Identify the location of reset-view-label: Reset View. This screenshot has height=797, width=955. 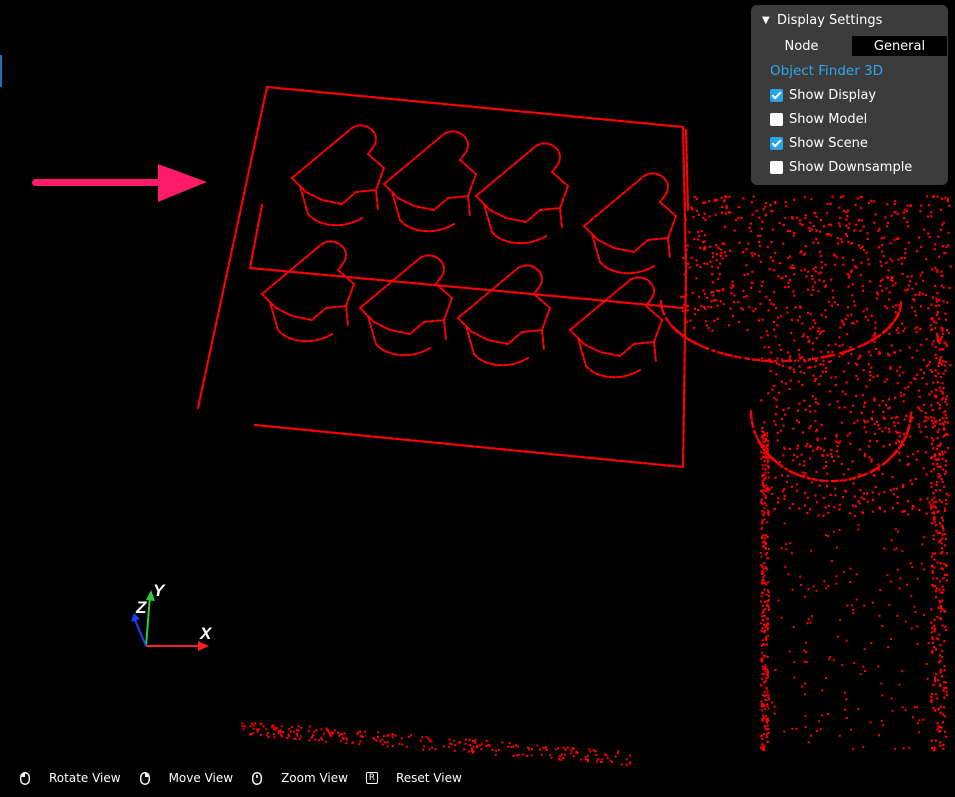
(428, 778).